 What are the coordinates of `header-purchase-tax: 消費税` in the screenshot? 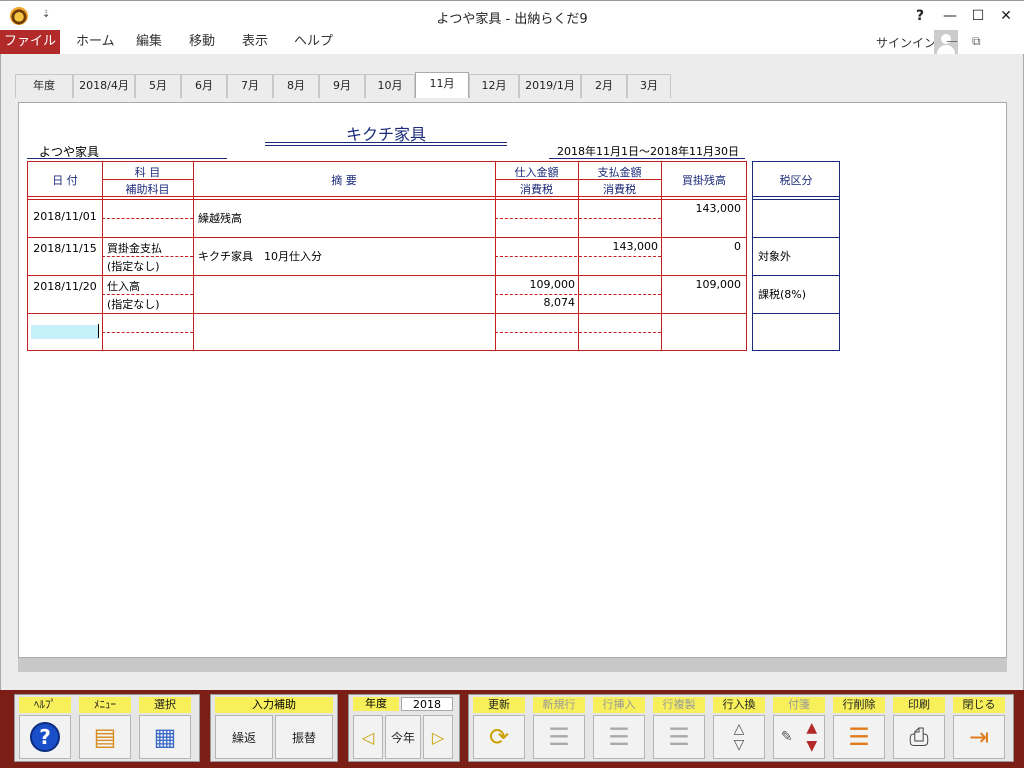 It's located at (536, 189).